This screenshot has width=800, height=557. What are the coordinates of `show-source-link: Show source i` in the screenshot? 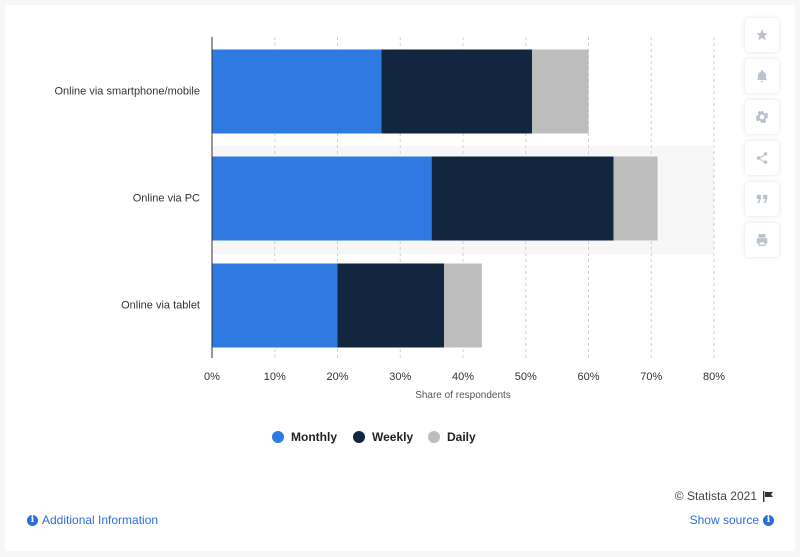 It's located at (732, 520).